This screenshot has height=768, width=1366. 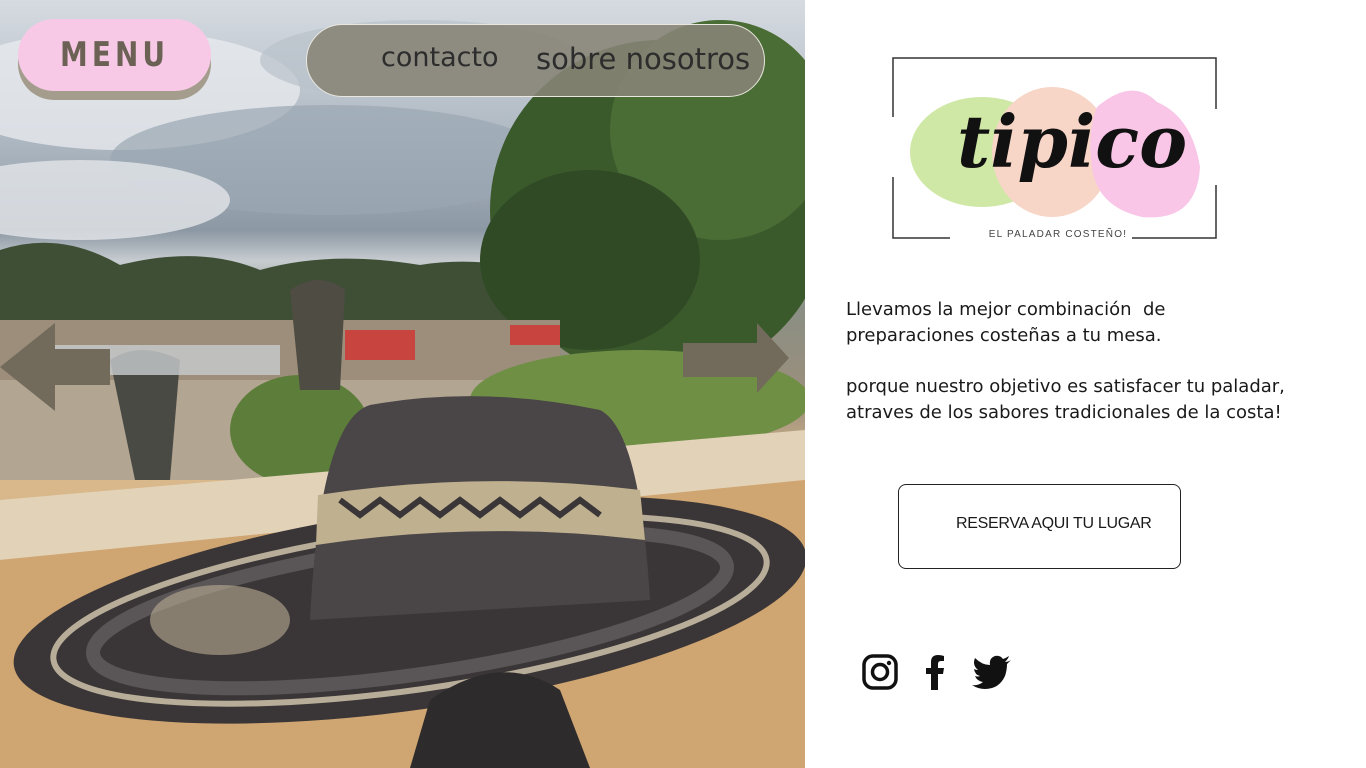 I want to click on menu-button: MENU, so click(x=114, y=55).